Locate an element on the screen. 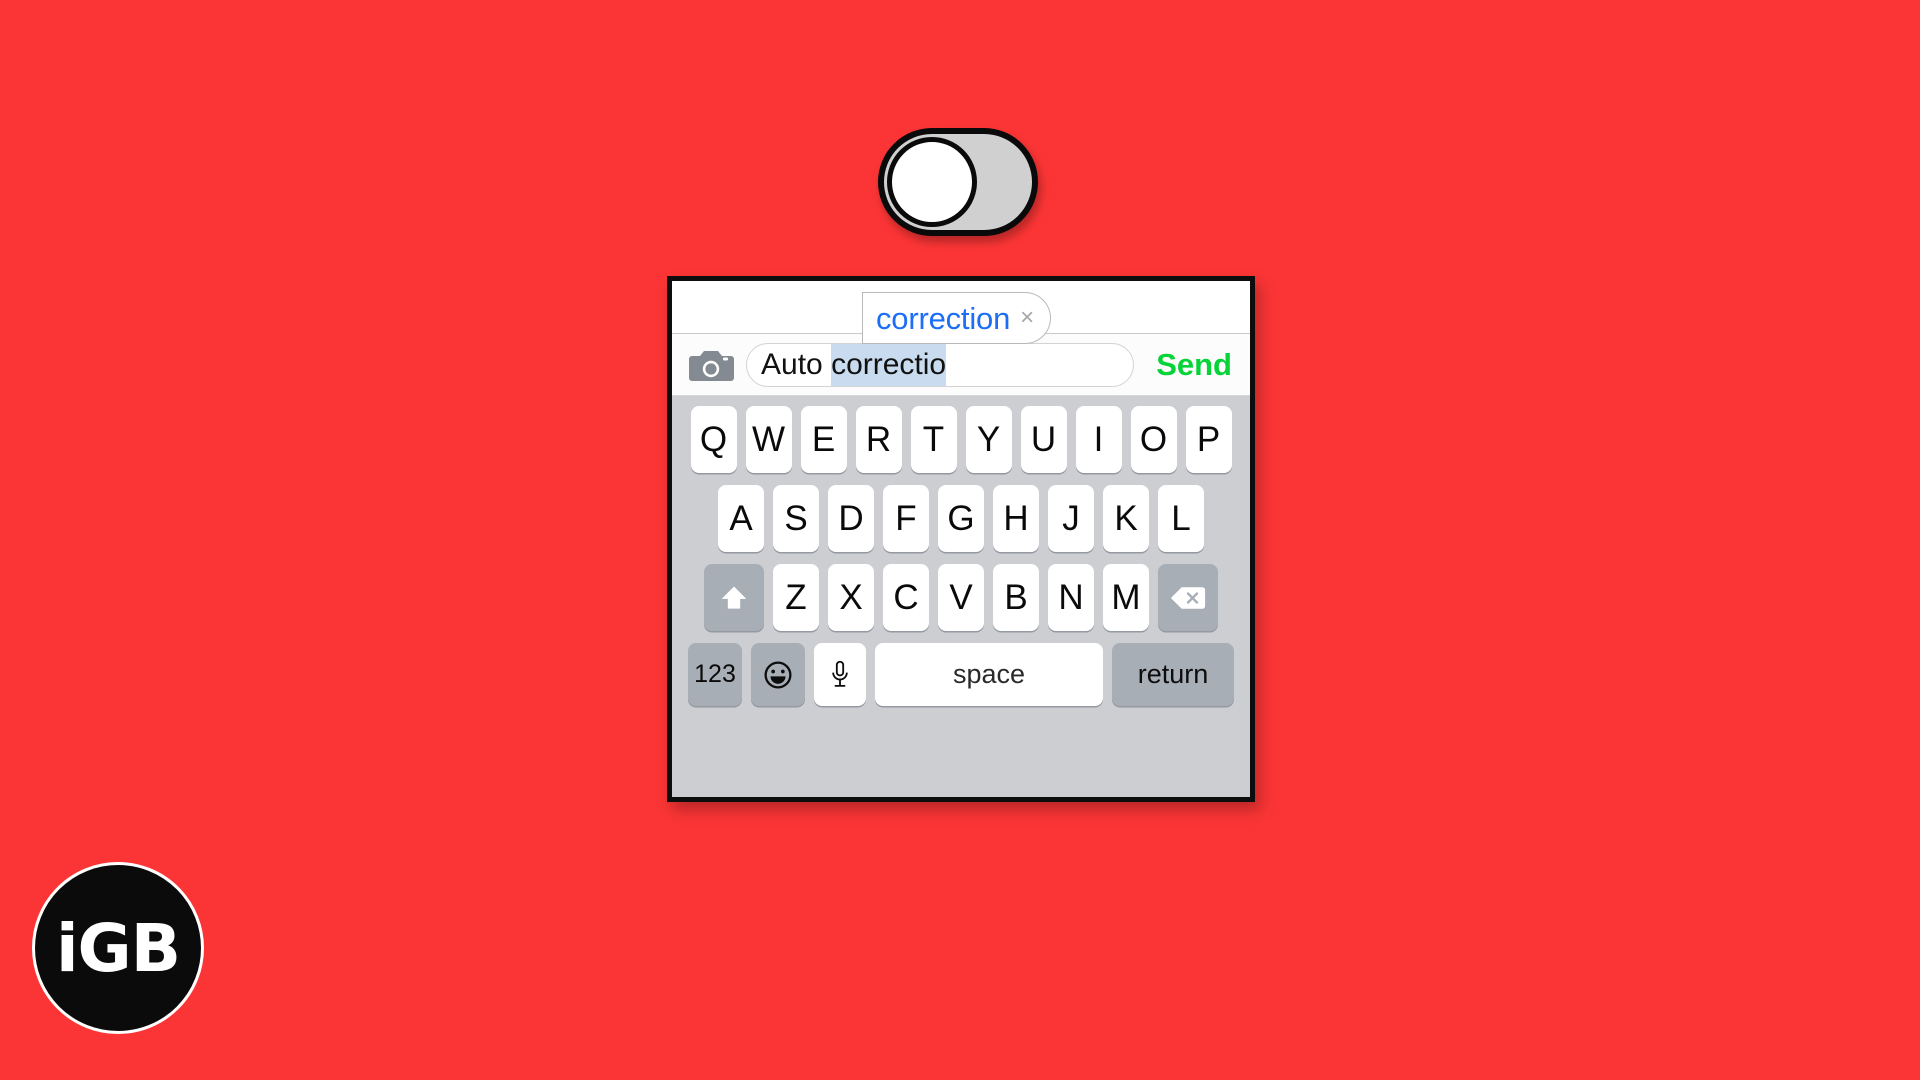  toggle-knob is located at coordinates (932, 182).